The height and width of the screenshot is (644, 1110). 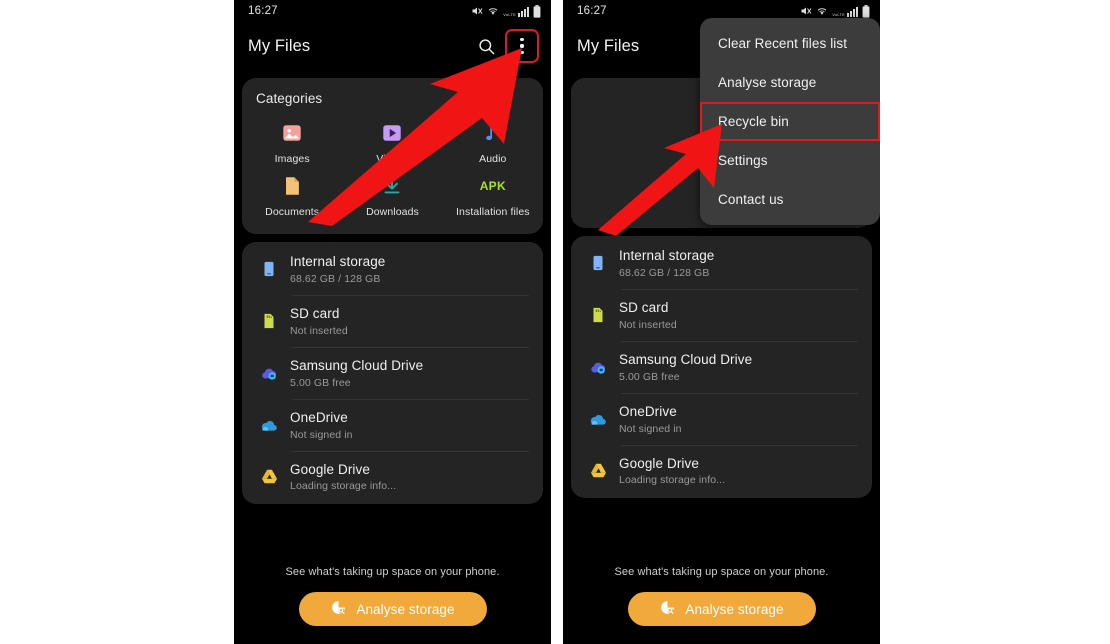 What do you see at coordinates (493, 159) in the screenshot?
I see `category-label: Audio` at bounding box center [493, 159].